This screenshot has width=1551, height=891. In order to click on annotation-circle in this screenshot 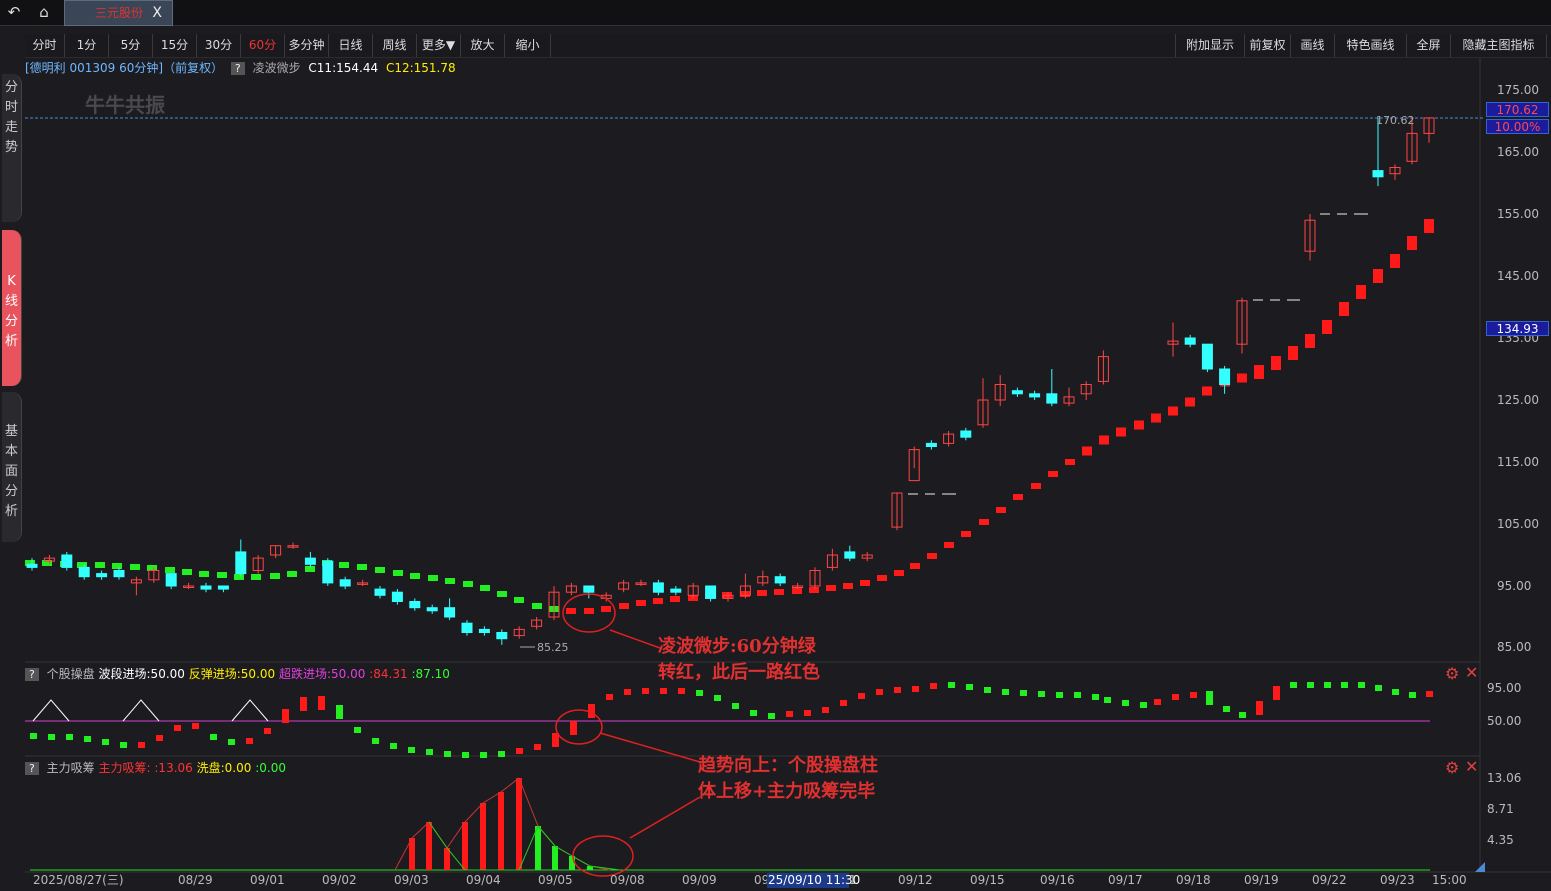, I will do `click(579, 727)`.